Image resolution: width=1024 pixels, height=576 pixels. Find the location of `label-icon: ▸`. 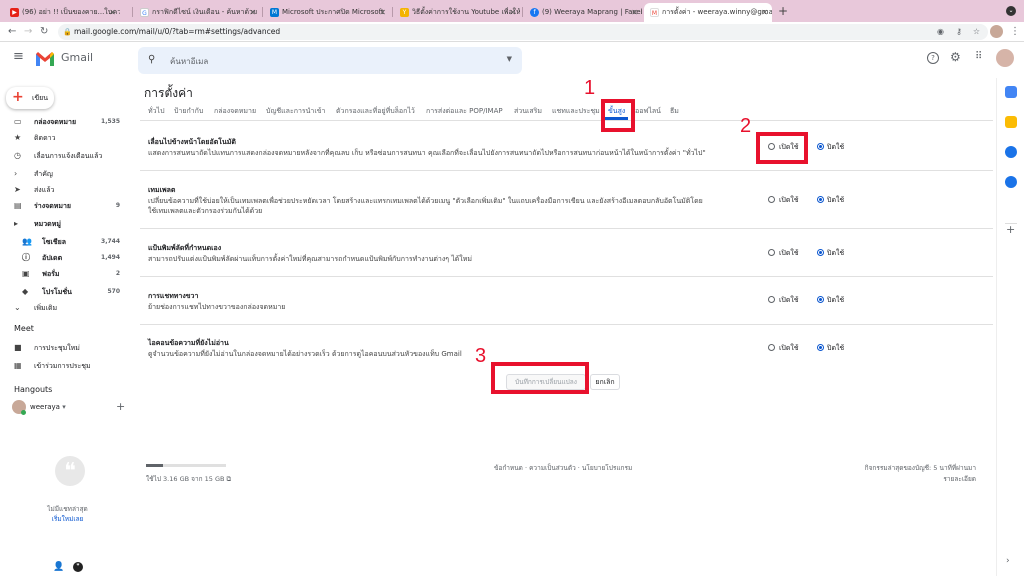

label-icon: ▸ is located at coordinates (16, 223).